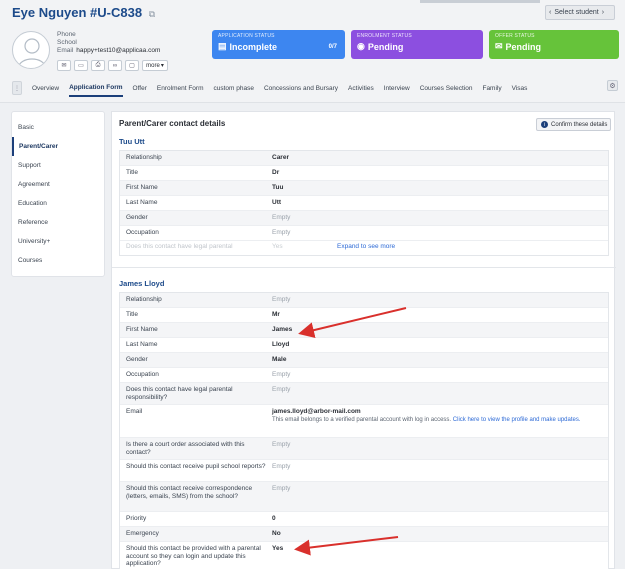 This screenshot has width=625, height=569. What do you see at coordinates (364, 315) in the screenshot?
I see `table-row: Title Mr` at bounding box center [364, 315].